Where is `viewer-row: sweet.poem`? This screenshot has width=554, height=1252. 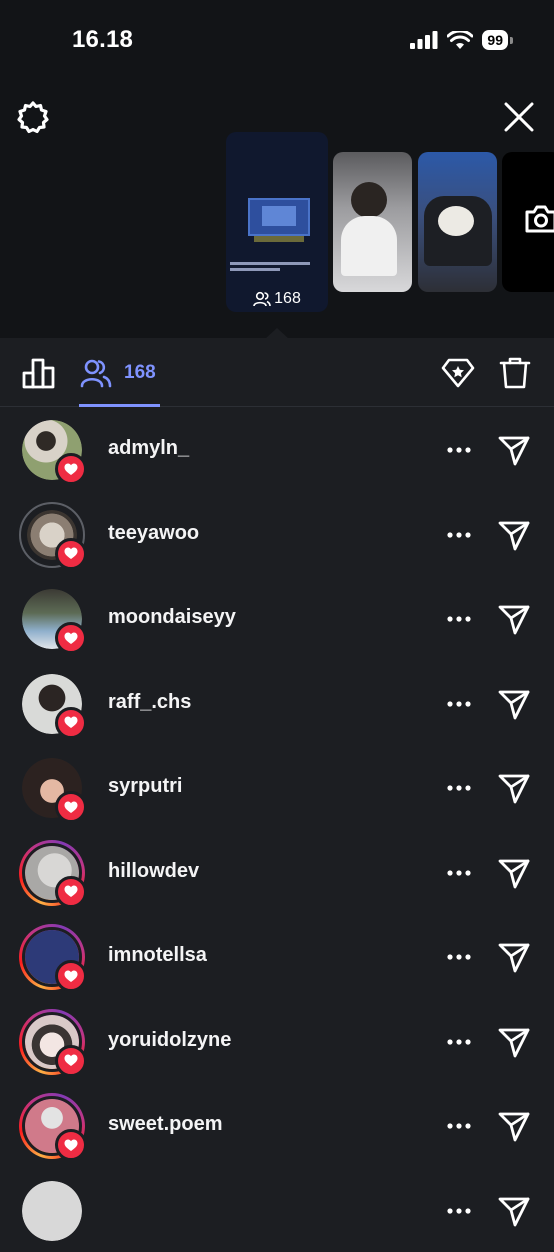 viewer-row: sweet.poem is located at coordinates (277, 1125).